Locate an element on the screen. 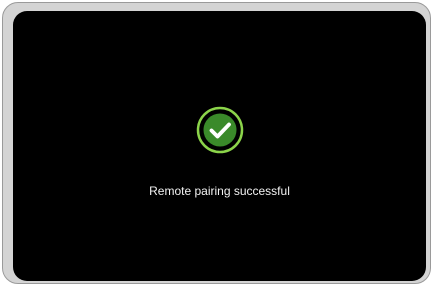 Image resolution: width=433 pixels, height=286 pixels. check-circle-icon is located at coordinates (220, 130).